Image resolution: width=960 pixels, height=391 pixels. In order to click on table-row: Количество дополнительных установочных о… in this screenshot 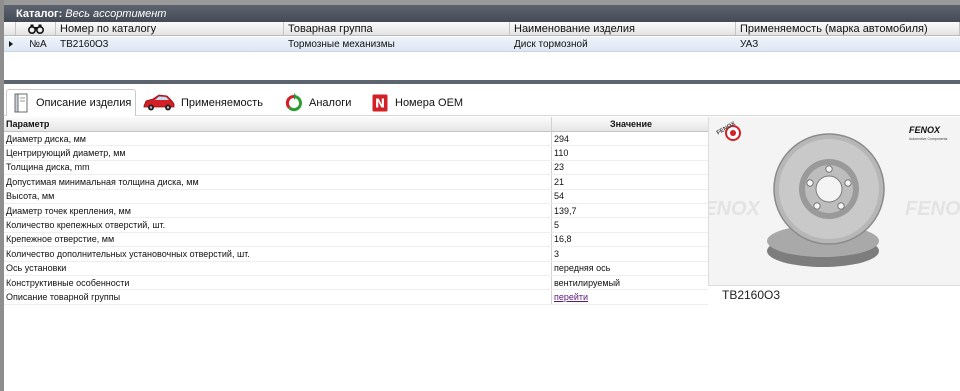, I will do `click(356, 254)`.